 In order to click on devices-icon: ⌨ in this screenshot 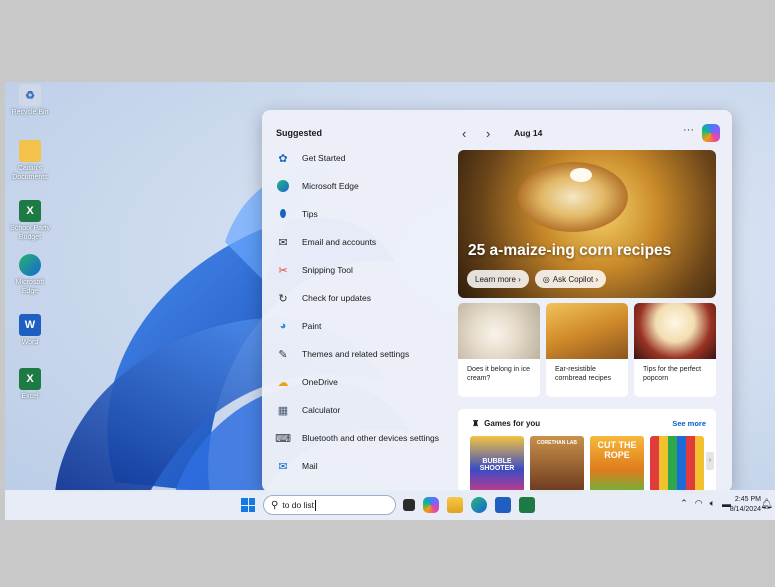, I will do `click(283, 438)`.